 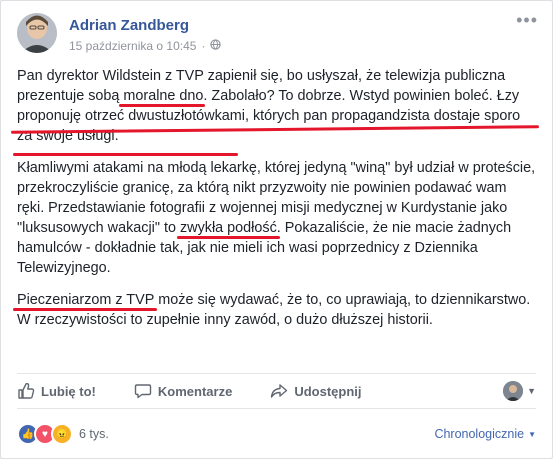 I want to click on reactions-footer: 👍 ♥ 😠 6 tys. Chronologicznie ▼, so click(x=276, y=434).